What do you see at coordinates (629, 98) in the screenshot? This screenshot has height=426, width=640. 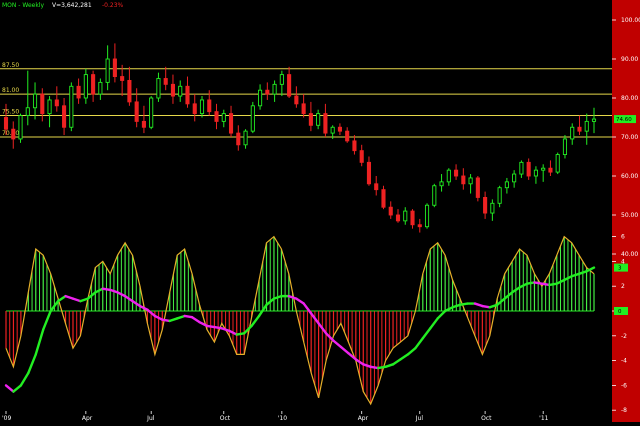 I see `price-tick-label: 80.00` at bounding box center [629, 98].